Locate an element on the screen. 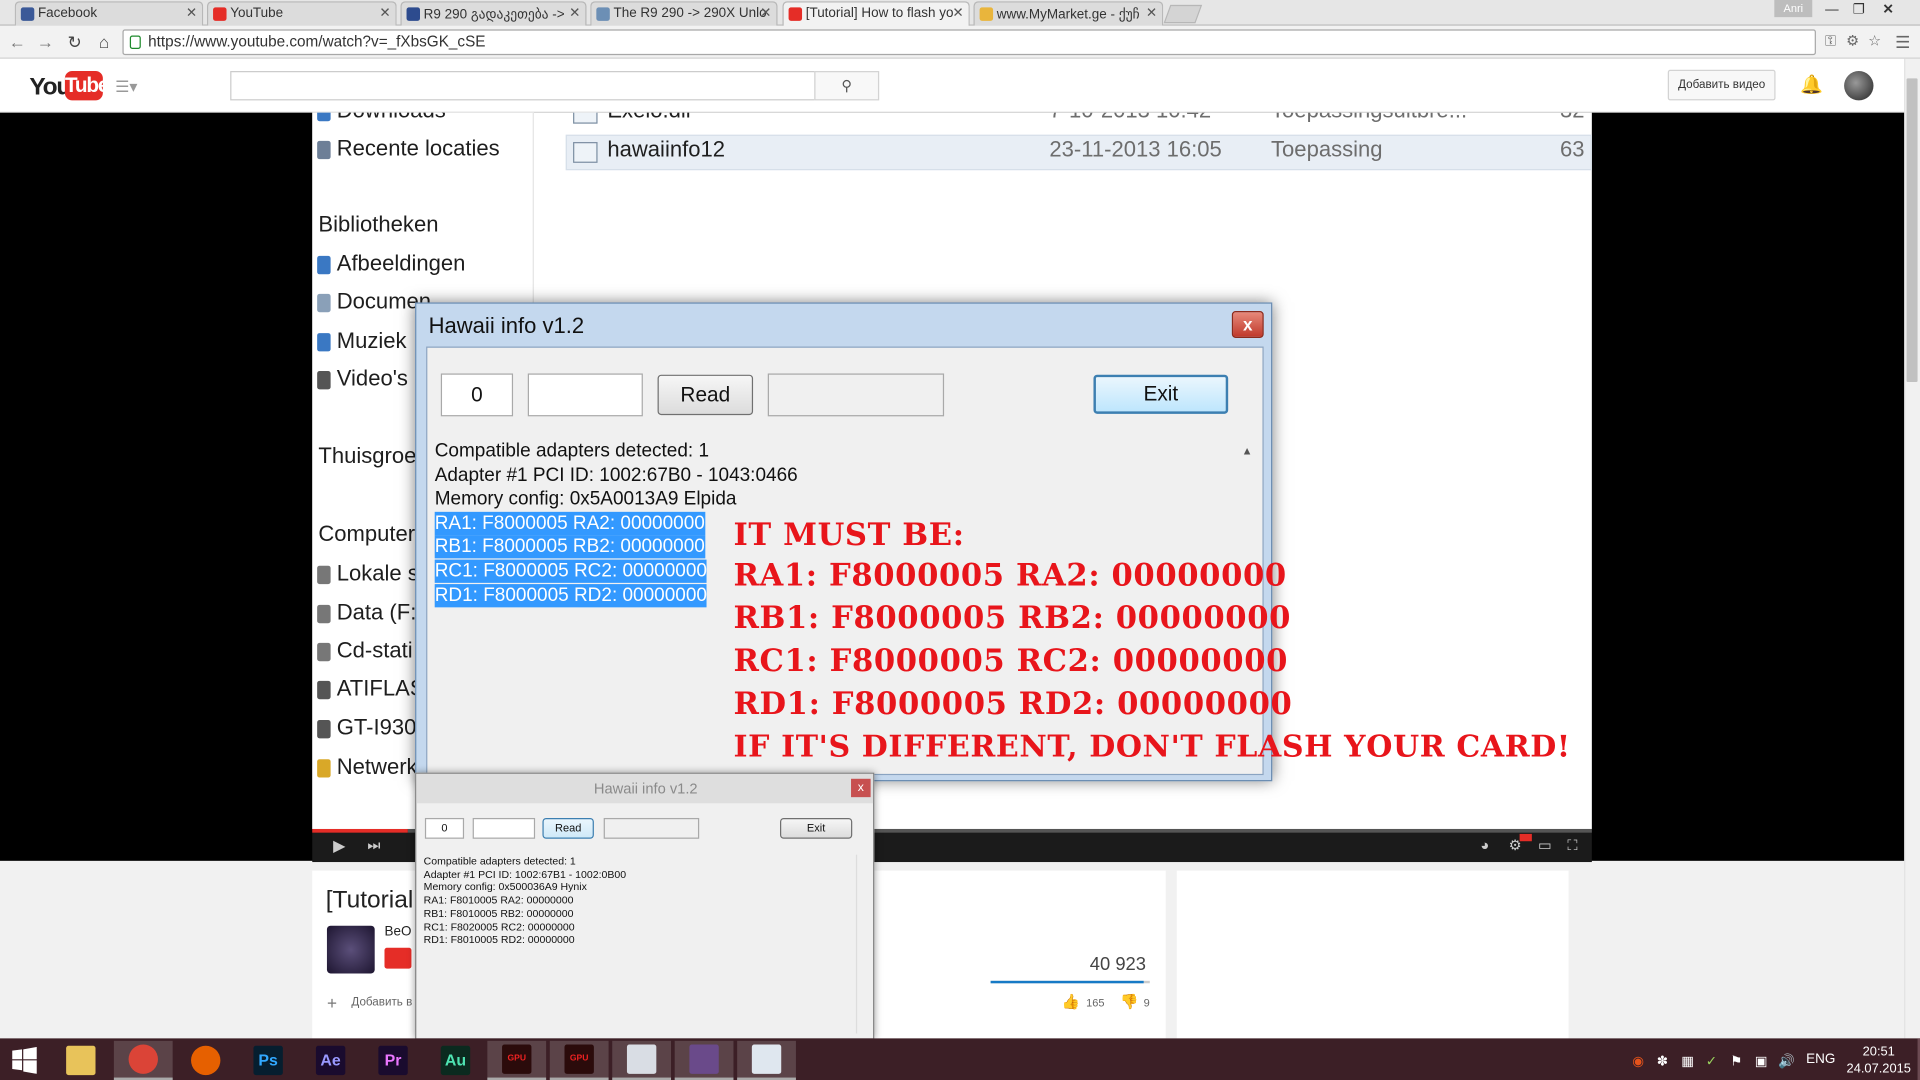 This screenshot has width=1920, height=1080. channel-name: BeO is located at coordinates (397, 931).